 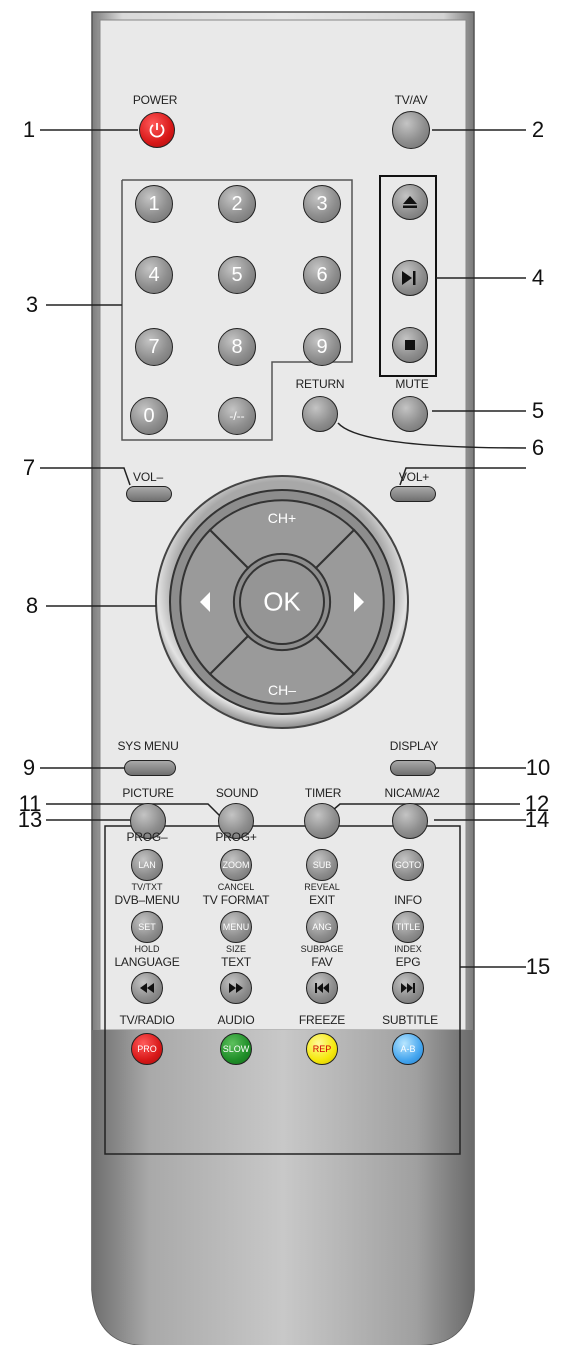 What do you see at coordinates (412, 793) in the screenshot?
I see `nicam-label: NICAM/A2` at bounding box center [412, 793].